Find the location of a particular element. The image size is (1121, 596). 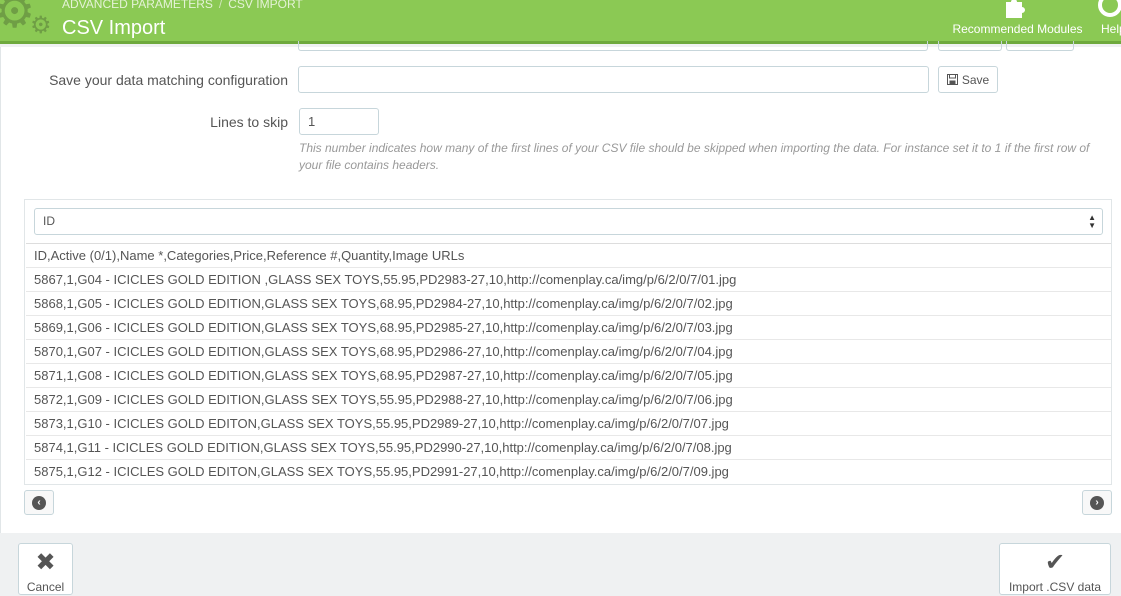

close-icon: ✖ is located at coordinates (45, 562).